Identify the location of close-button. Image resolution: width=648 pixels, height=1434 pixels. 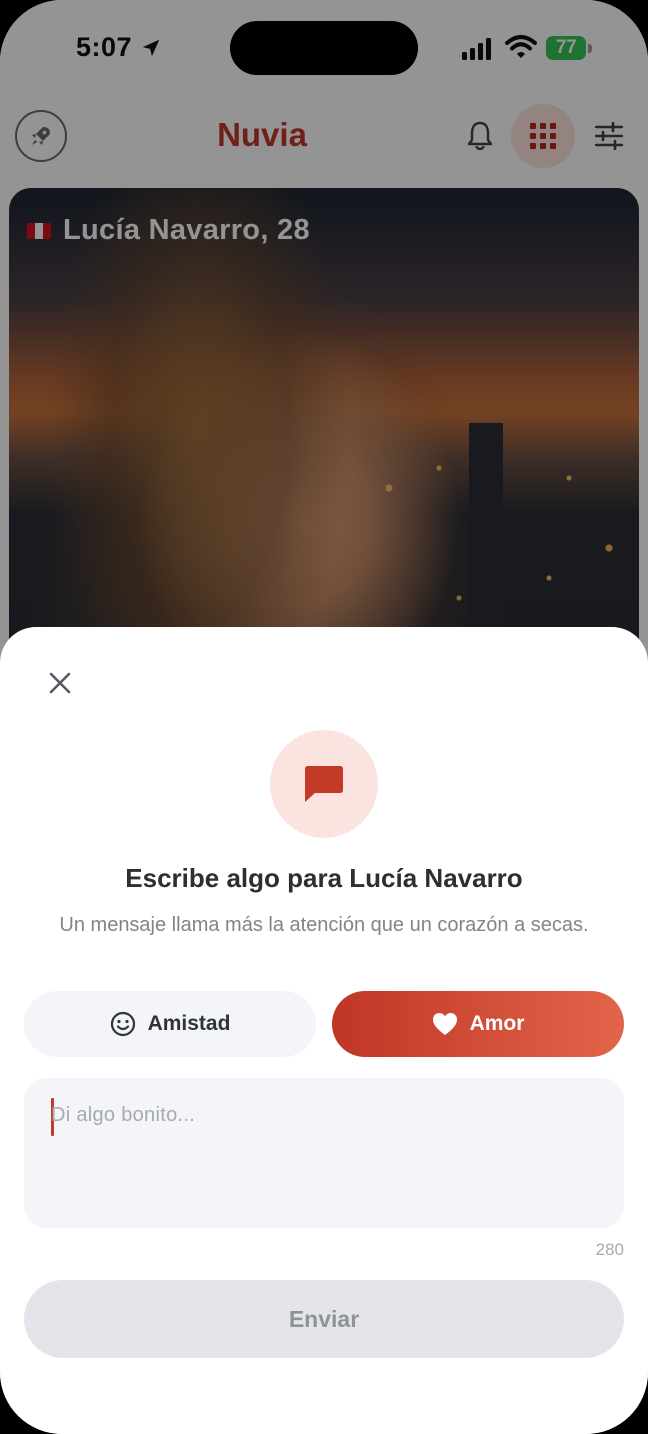
(60, 683).